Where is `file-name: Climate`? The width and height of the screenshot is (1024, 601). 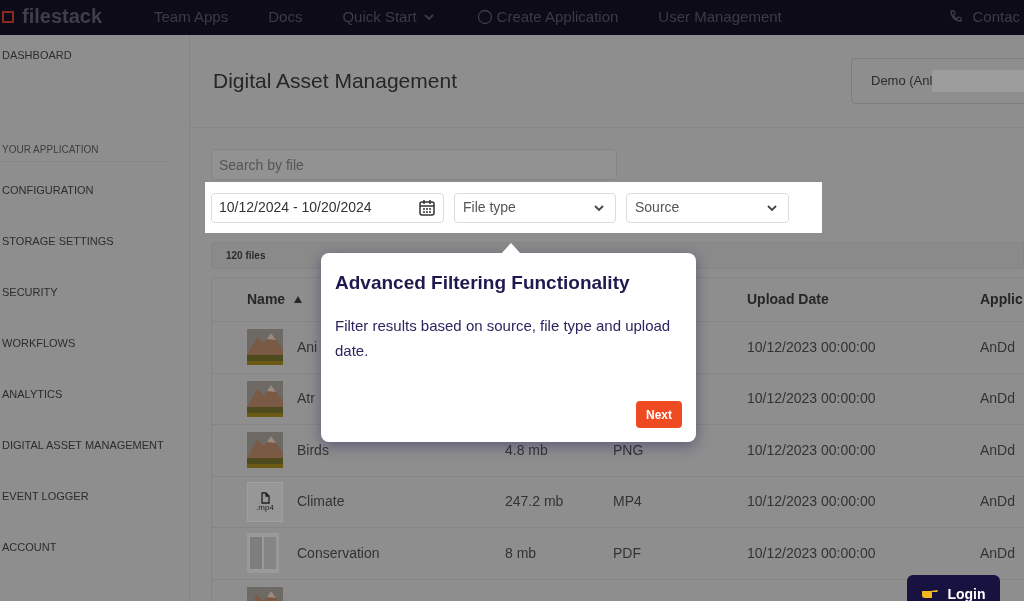
file-name: Climate is located at coordinates (321, 501).